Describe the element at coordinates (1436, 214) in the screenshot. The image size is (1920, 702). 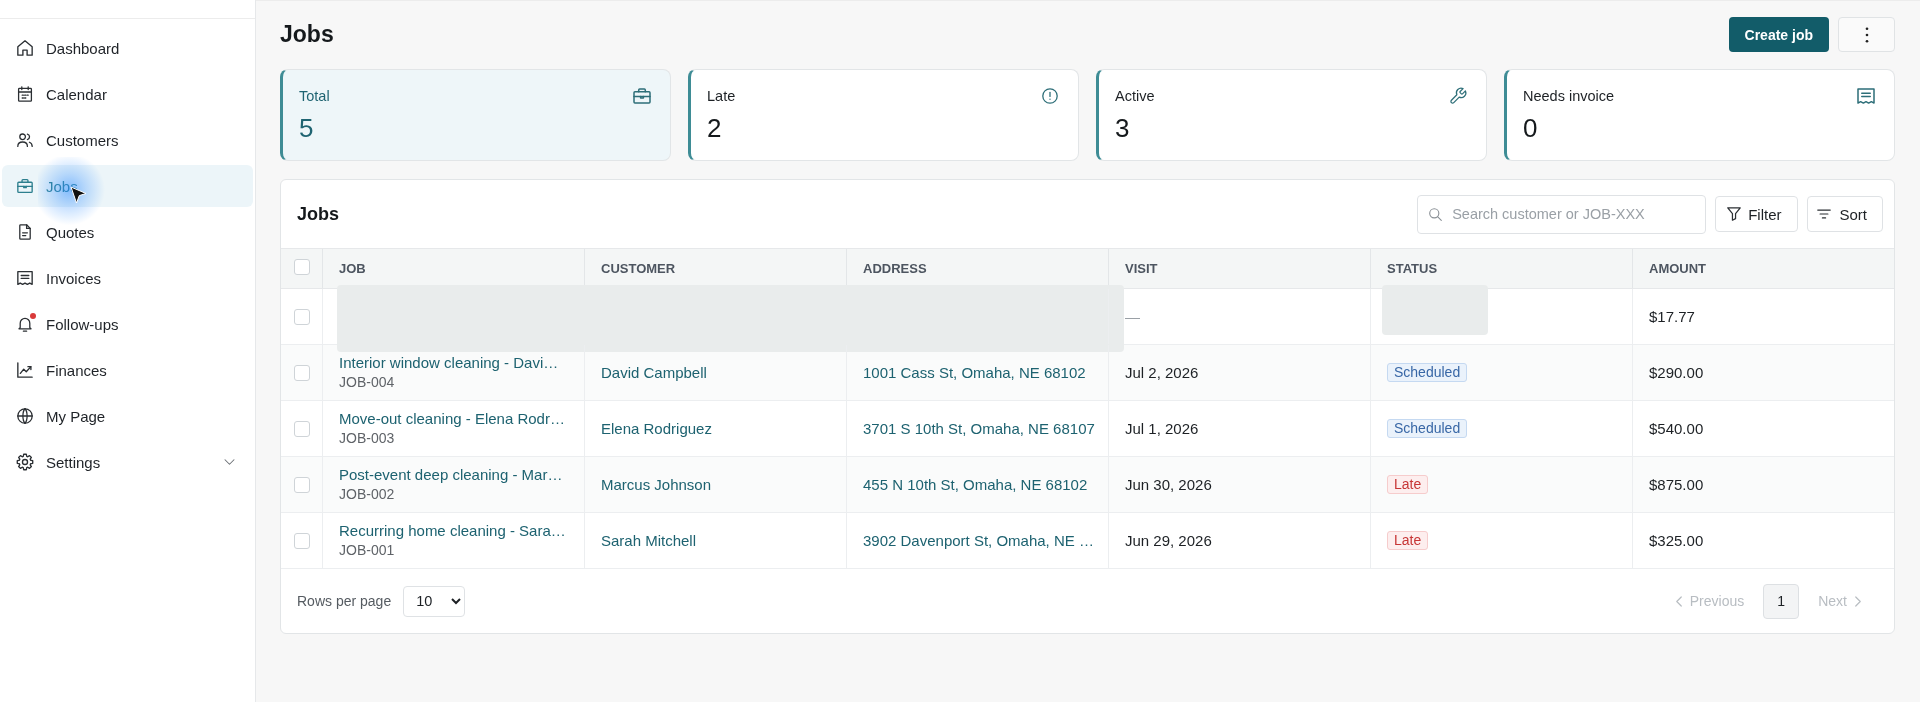
I see `search-icon` at that location.